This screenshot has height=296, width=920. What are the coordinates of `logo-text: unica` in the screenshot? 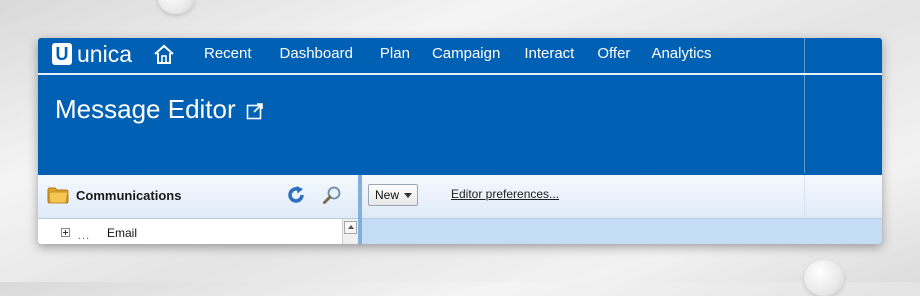 It's located at (104, 54).